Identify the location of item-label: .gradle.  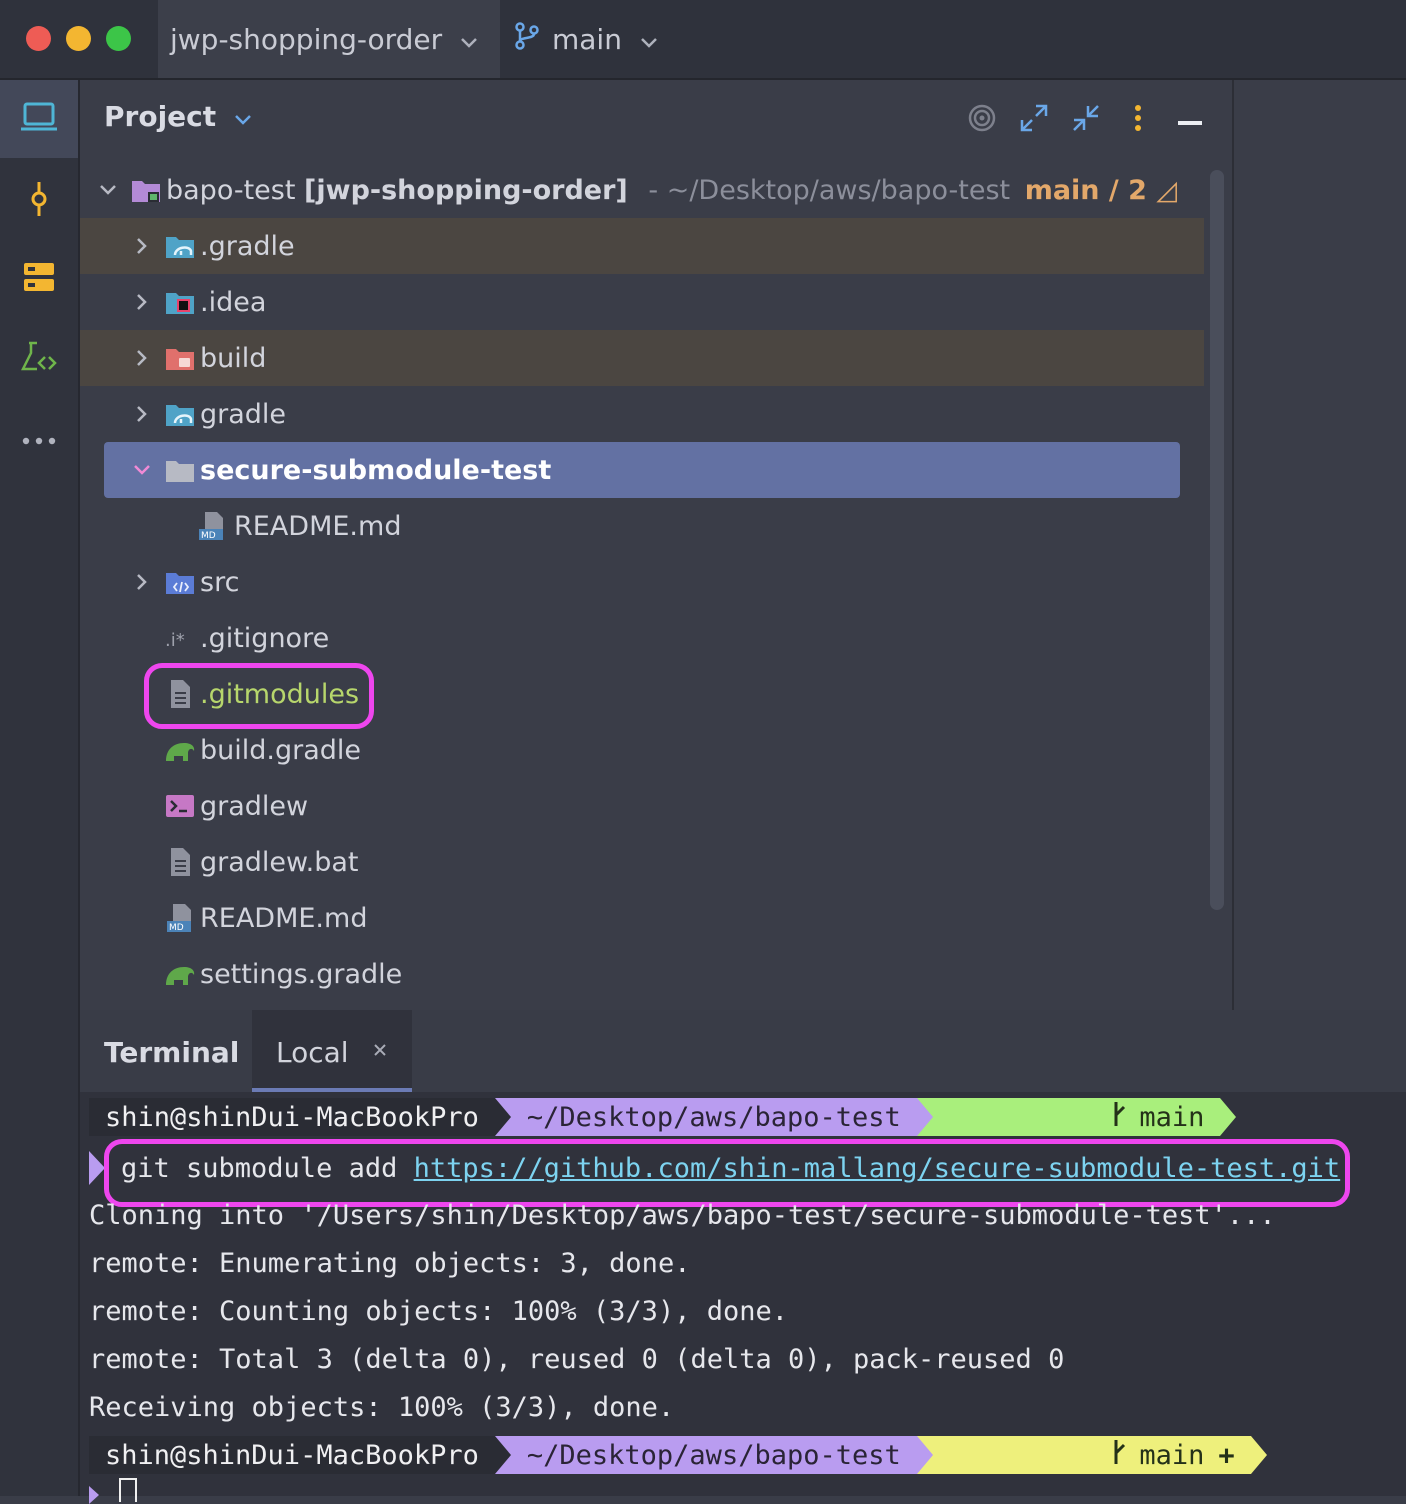
(247, 246).